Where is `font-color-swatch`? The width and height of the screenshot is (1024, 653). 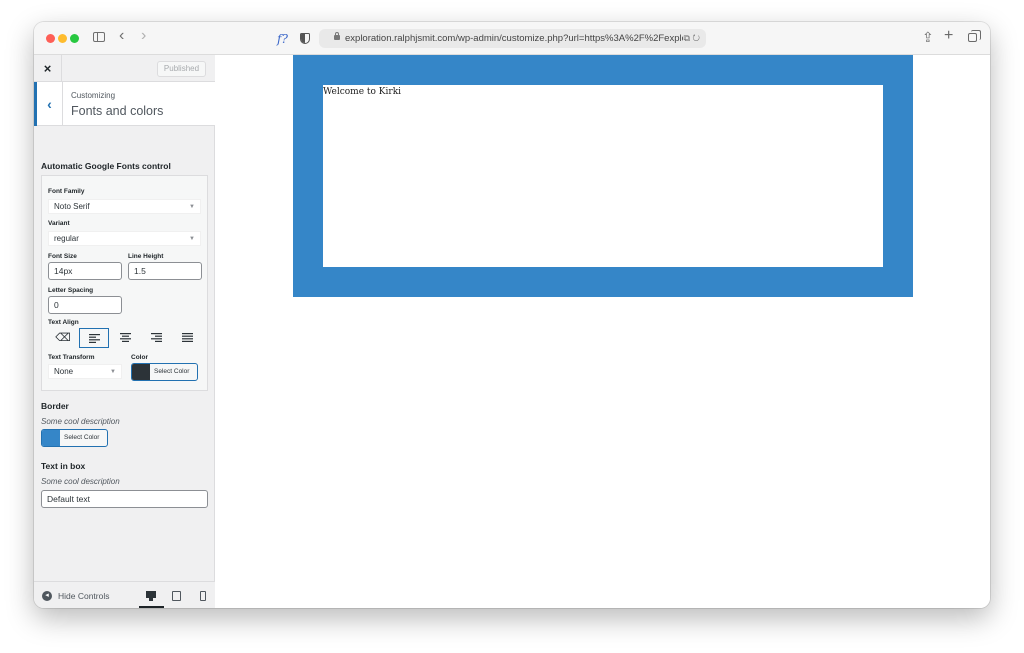 font-color-swatch is located at coordinates (141, 372).